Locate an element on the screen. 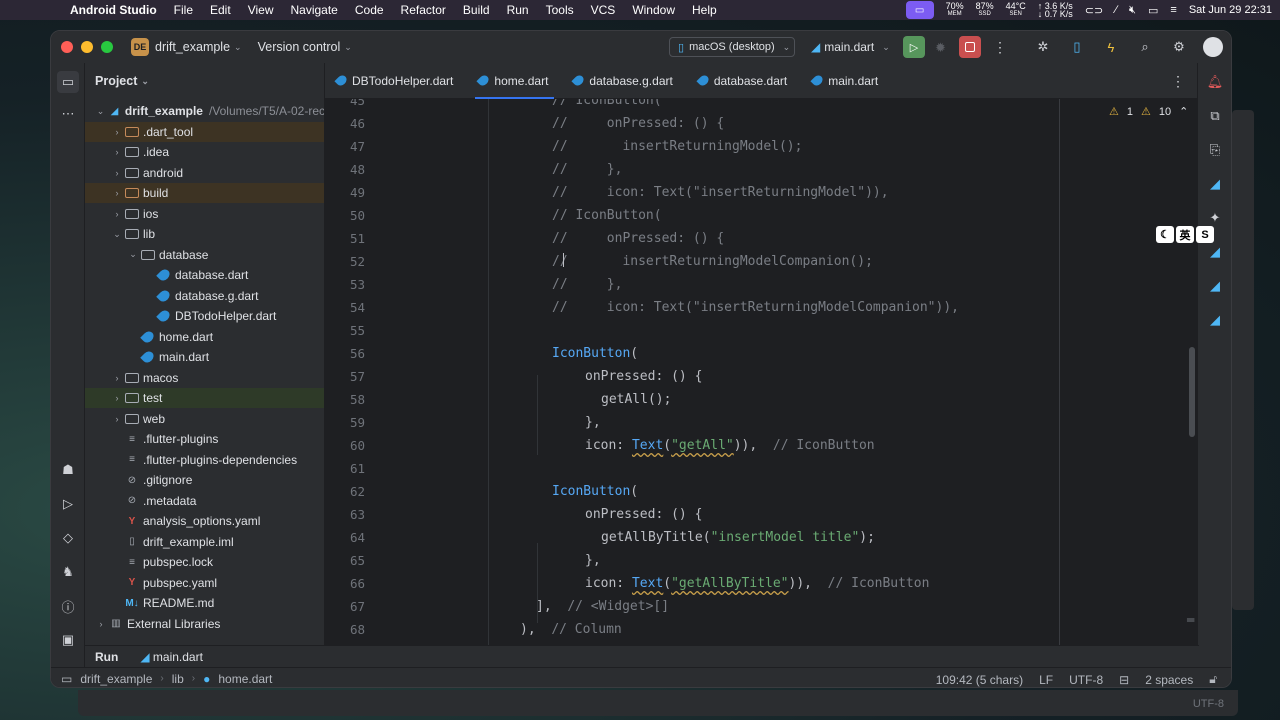  tree-item: ≡ .flutter-plugins-dependencies is located at coordinates (204, 460).